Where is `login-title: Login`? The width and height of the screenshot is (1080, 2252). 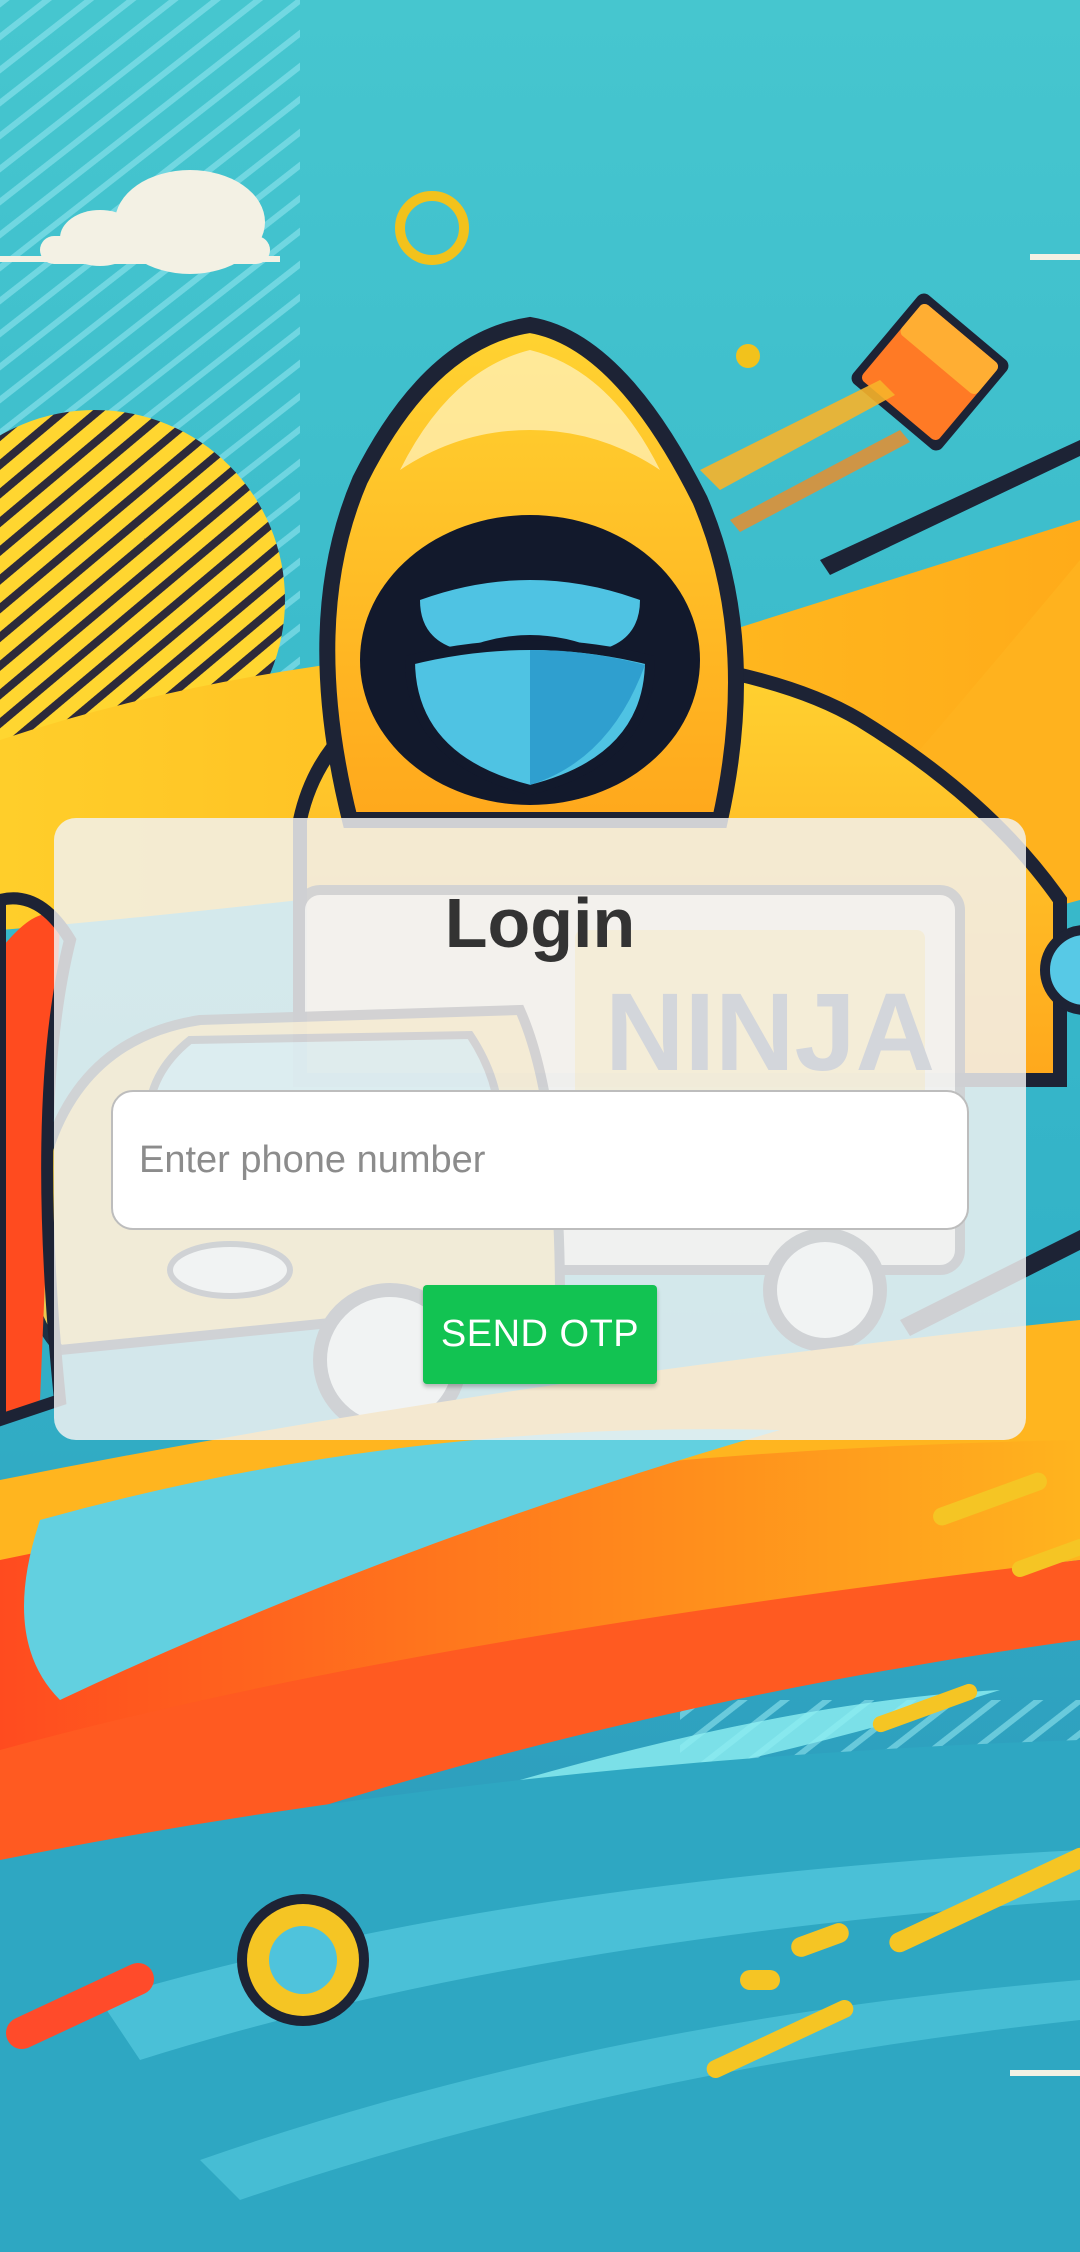
login-title: Login is located at coordinates (540, 923).